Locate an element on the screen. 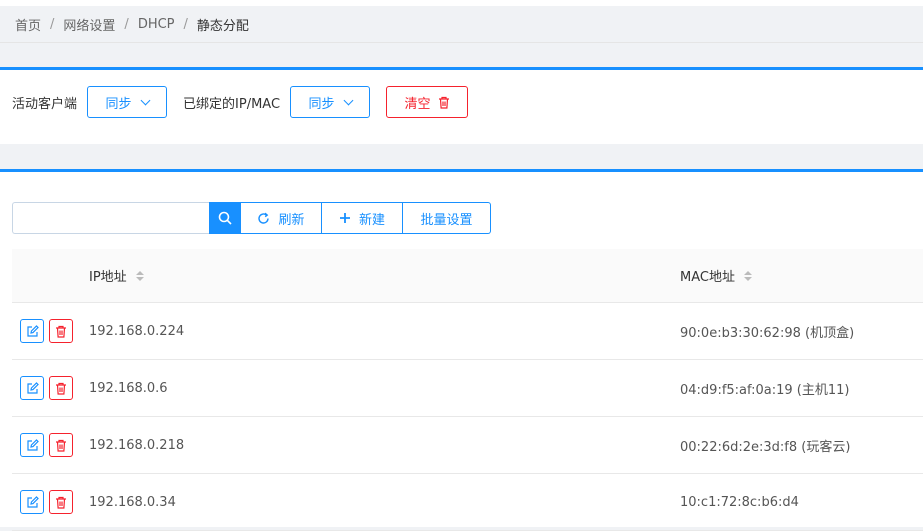 The image size is (923, 531). clear-button: 清空 is located at coordinates (427, 102).